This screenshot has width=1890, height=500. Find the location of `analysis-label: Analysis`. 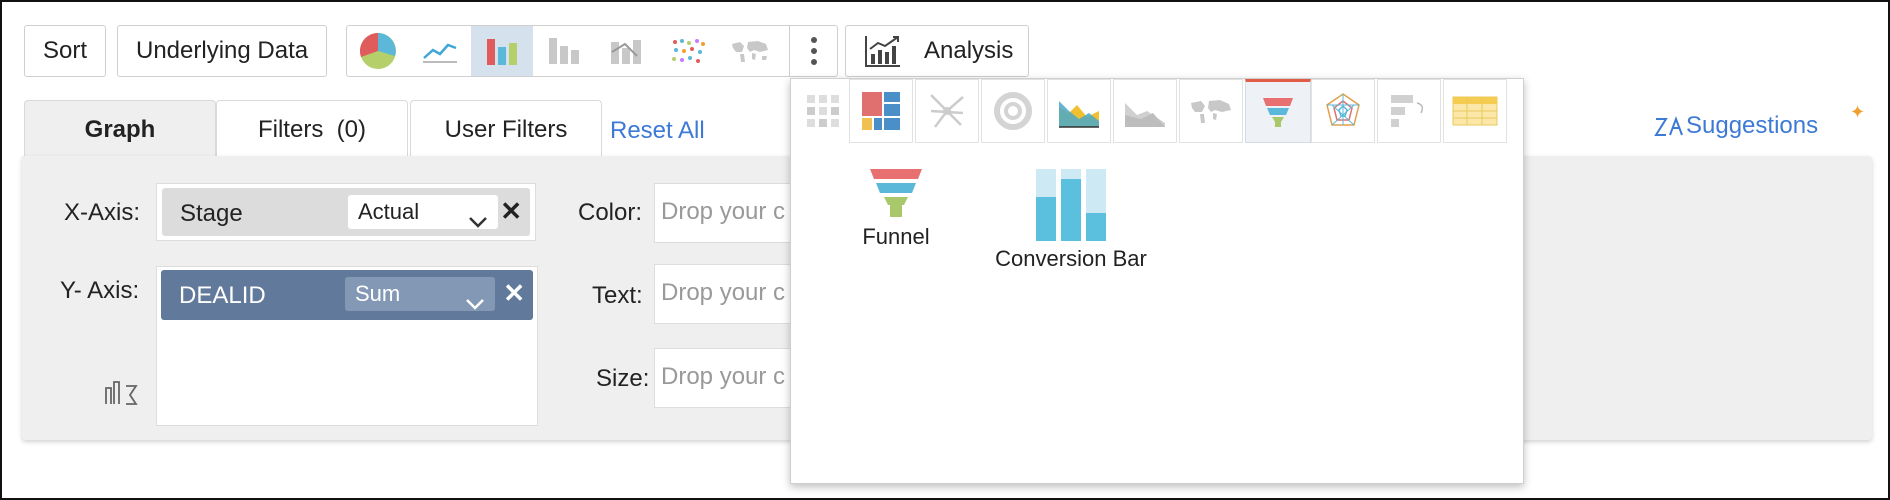

analysis-label: Analysis is located at coordinates (969, 50).